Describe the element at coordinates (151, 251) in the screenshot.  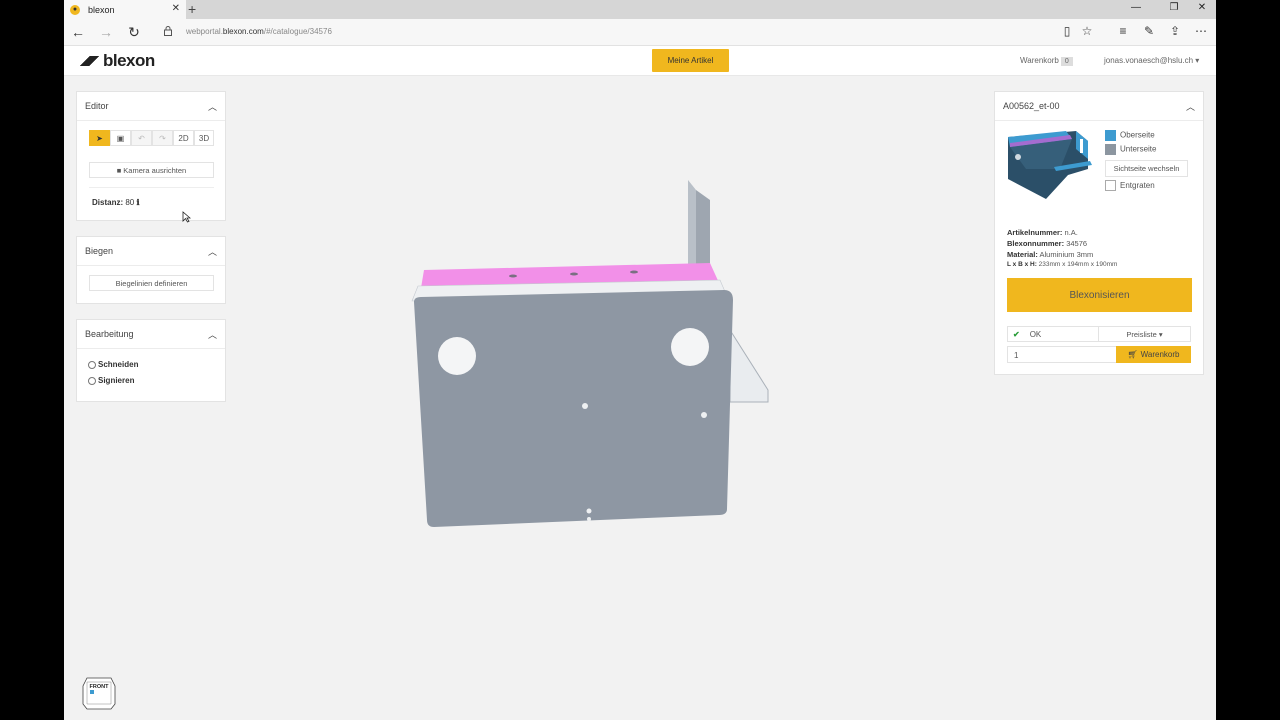
I see `biegen-panel-header: Biegen ︿` at that location.